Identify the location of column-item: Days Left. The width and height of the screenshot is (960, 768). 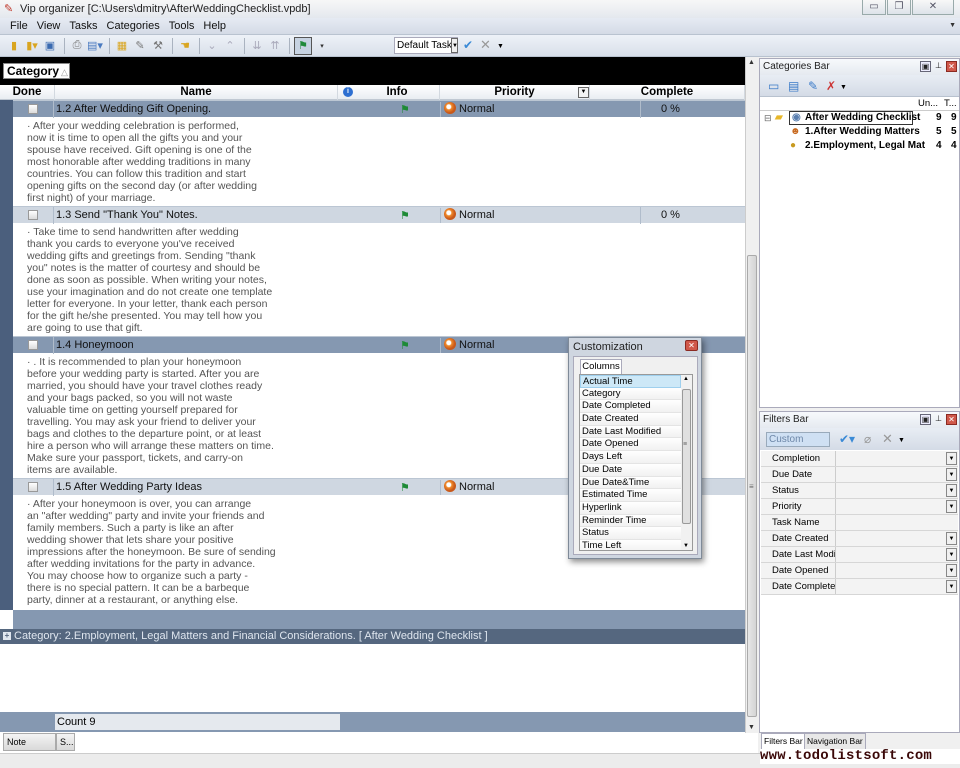
(630, 457).